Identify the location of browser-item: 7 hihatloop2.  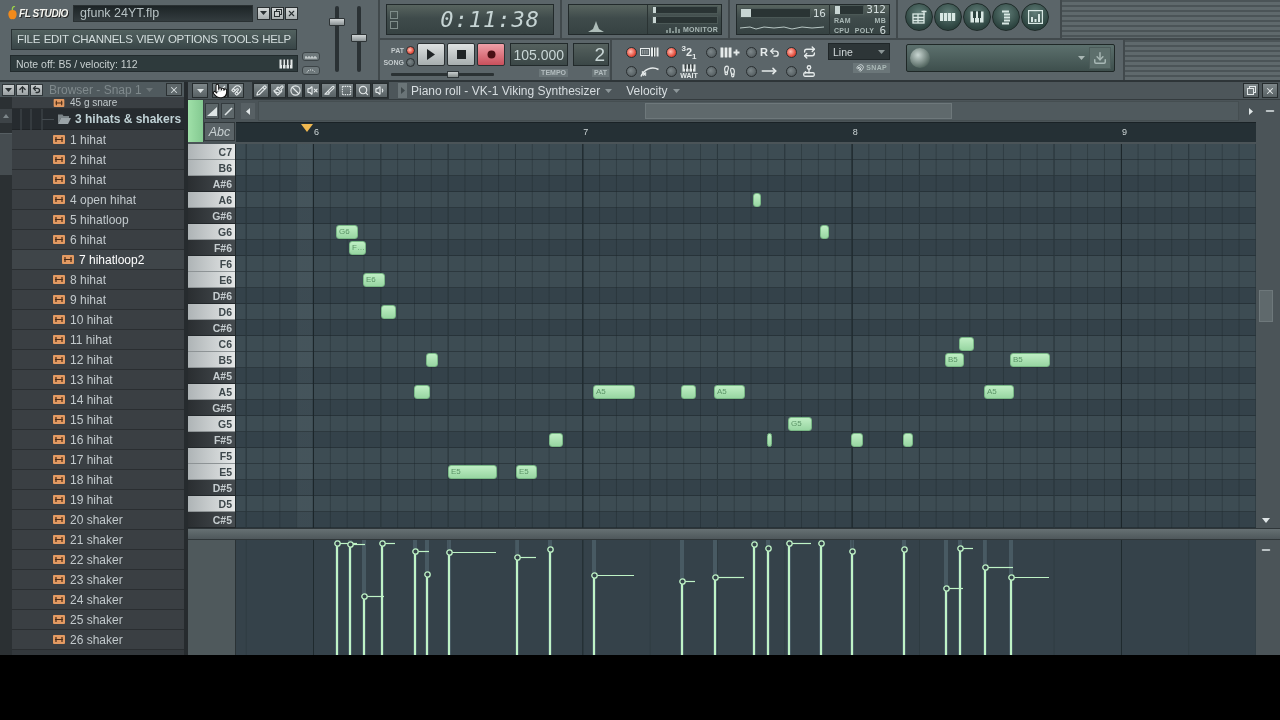
(98, 260).